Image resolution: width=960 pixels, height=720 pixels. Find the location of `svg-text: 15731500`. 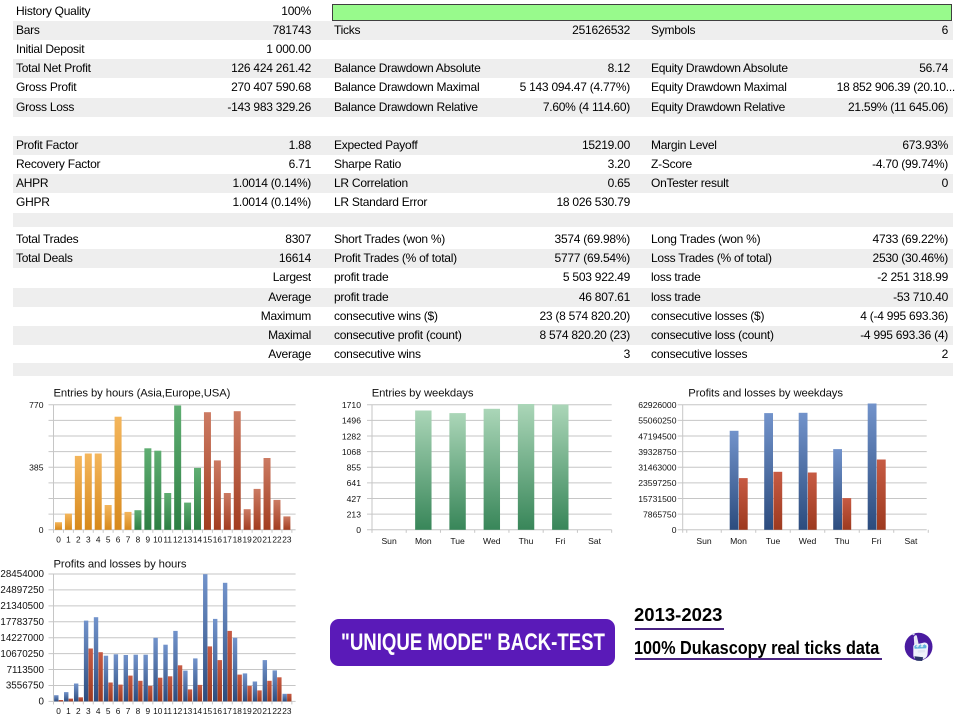

svg-text: 15731500 is located at coordinates (657, 499).